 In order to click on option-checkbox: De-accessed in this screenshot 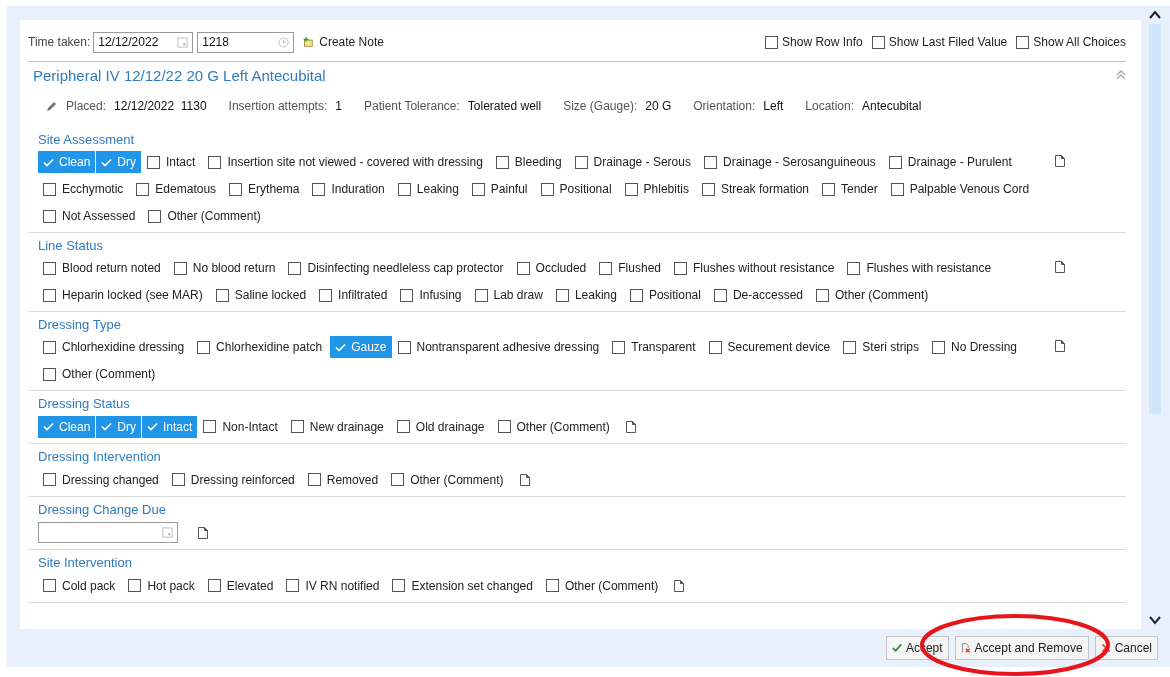, I will do `click(755, 295)`.